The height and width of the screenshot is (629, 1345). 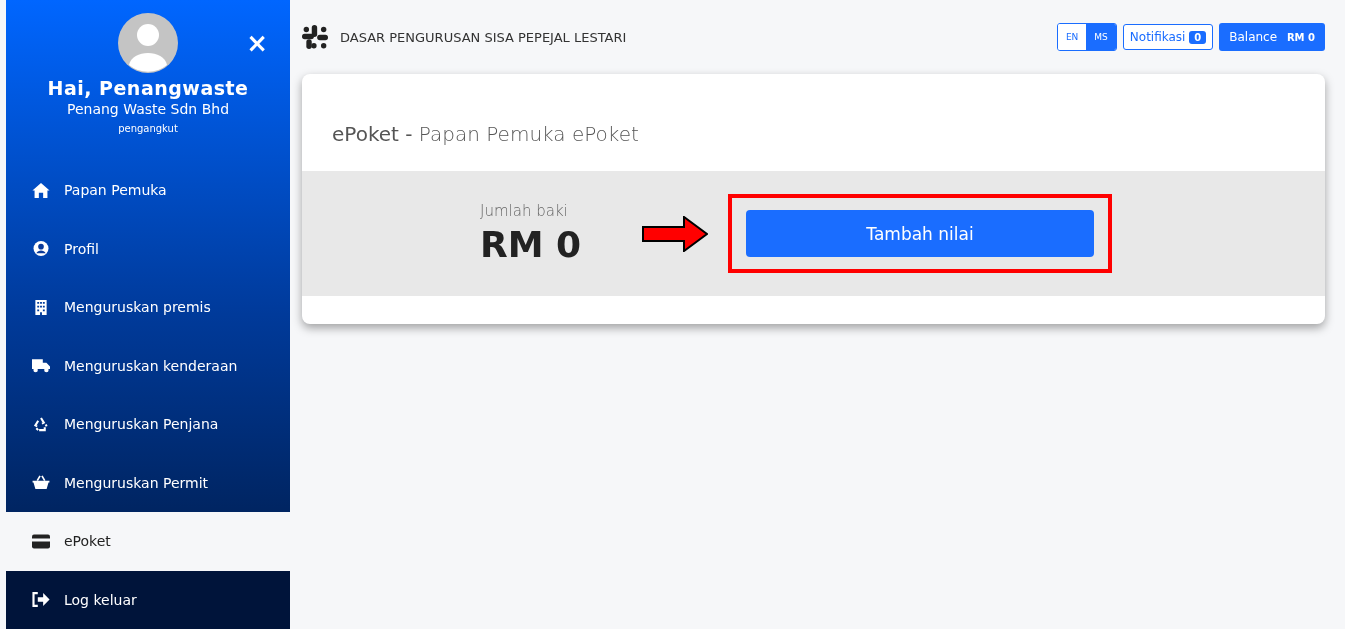 I want to click on recycle-icon, so click(x=41, y=424).